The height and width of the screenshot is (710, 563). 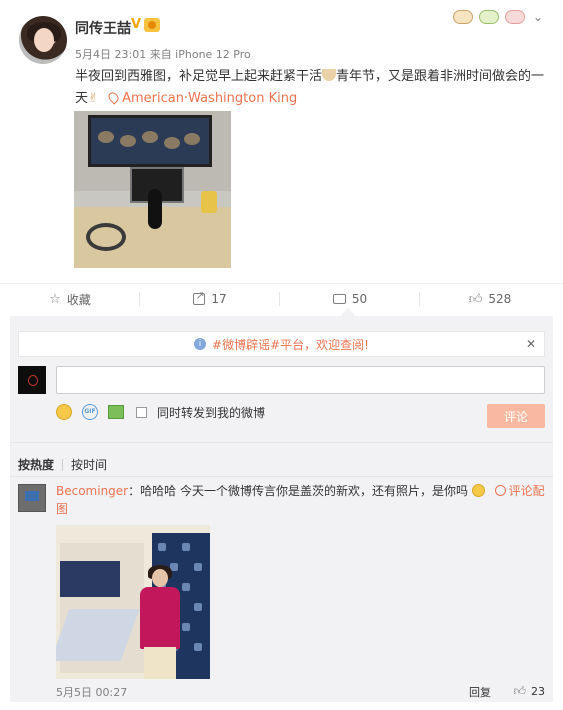 I want to click on comment-like-button: 👍︎ 23, so click(x=529, y=691).